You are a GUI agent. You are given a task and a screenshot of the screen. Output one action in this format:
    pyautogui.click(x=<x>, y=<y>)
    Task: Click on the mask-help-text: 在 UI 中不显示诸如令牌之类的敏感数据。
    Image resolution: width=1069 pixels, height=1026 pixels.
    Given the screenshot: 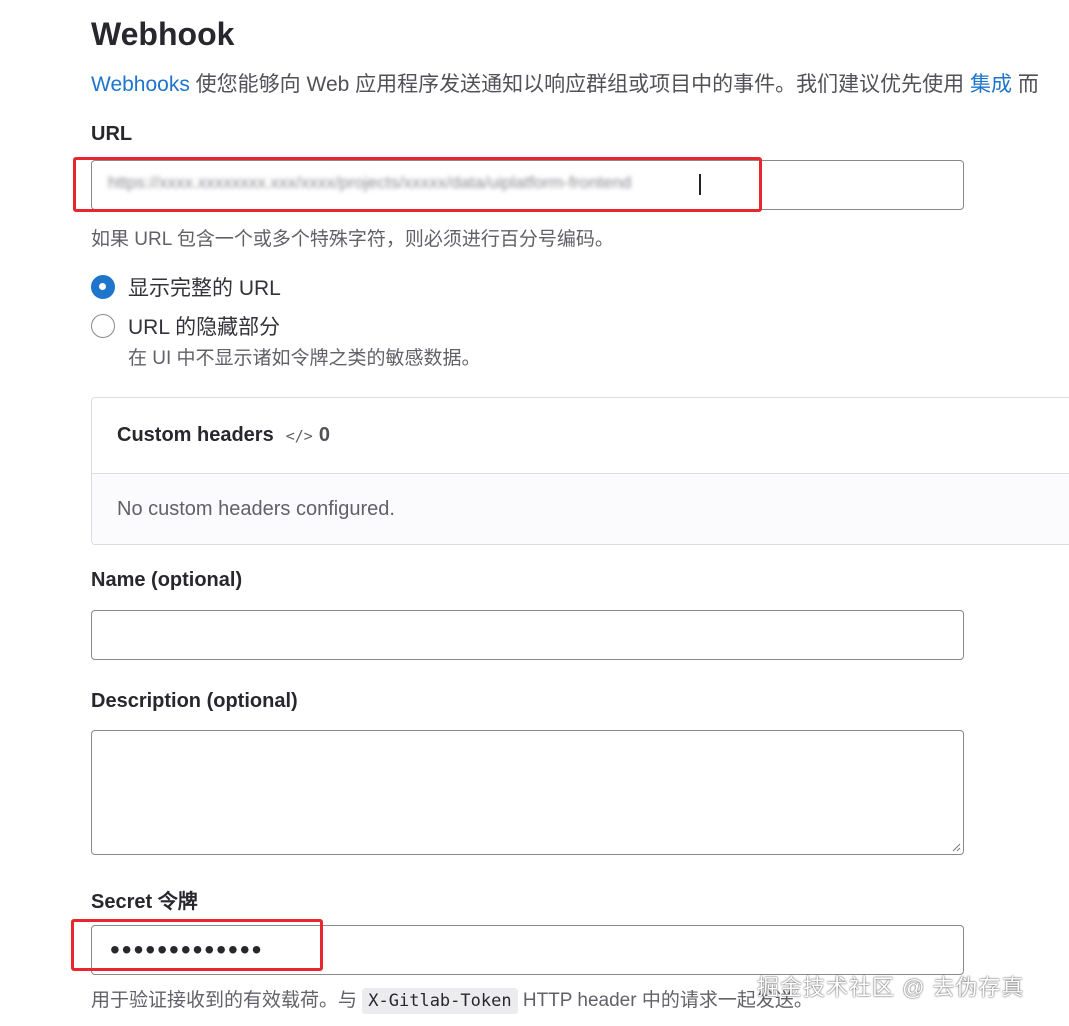 What is the action you would take?
    pyautogui.click(x=304, y=358)
    